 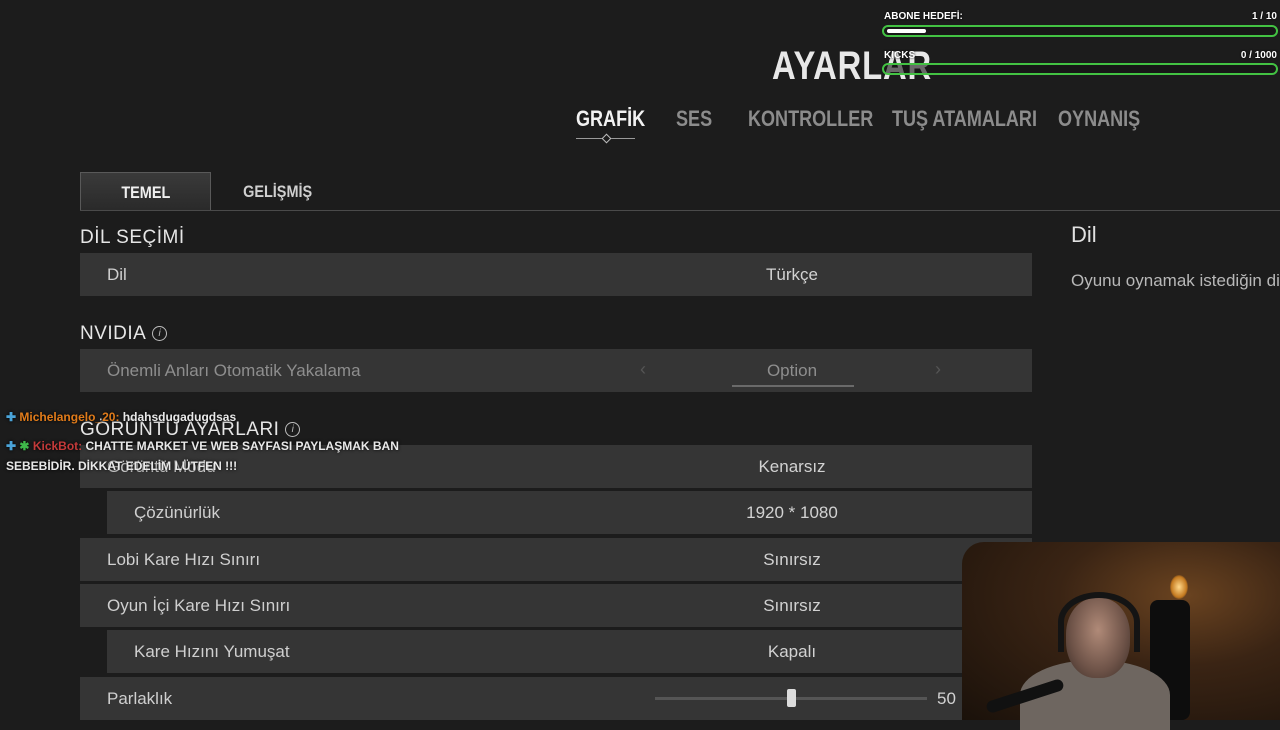 What do you see at coordinates (117, 274) in the screenshot?
I see `setting-label: Dil` at bounding box center [117, 274].